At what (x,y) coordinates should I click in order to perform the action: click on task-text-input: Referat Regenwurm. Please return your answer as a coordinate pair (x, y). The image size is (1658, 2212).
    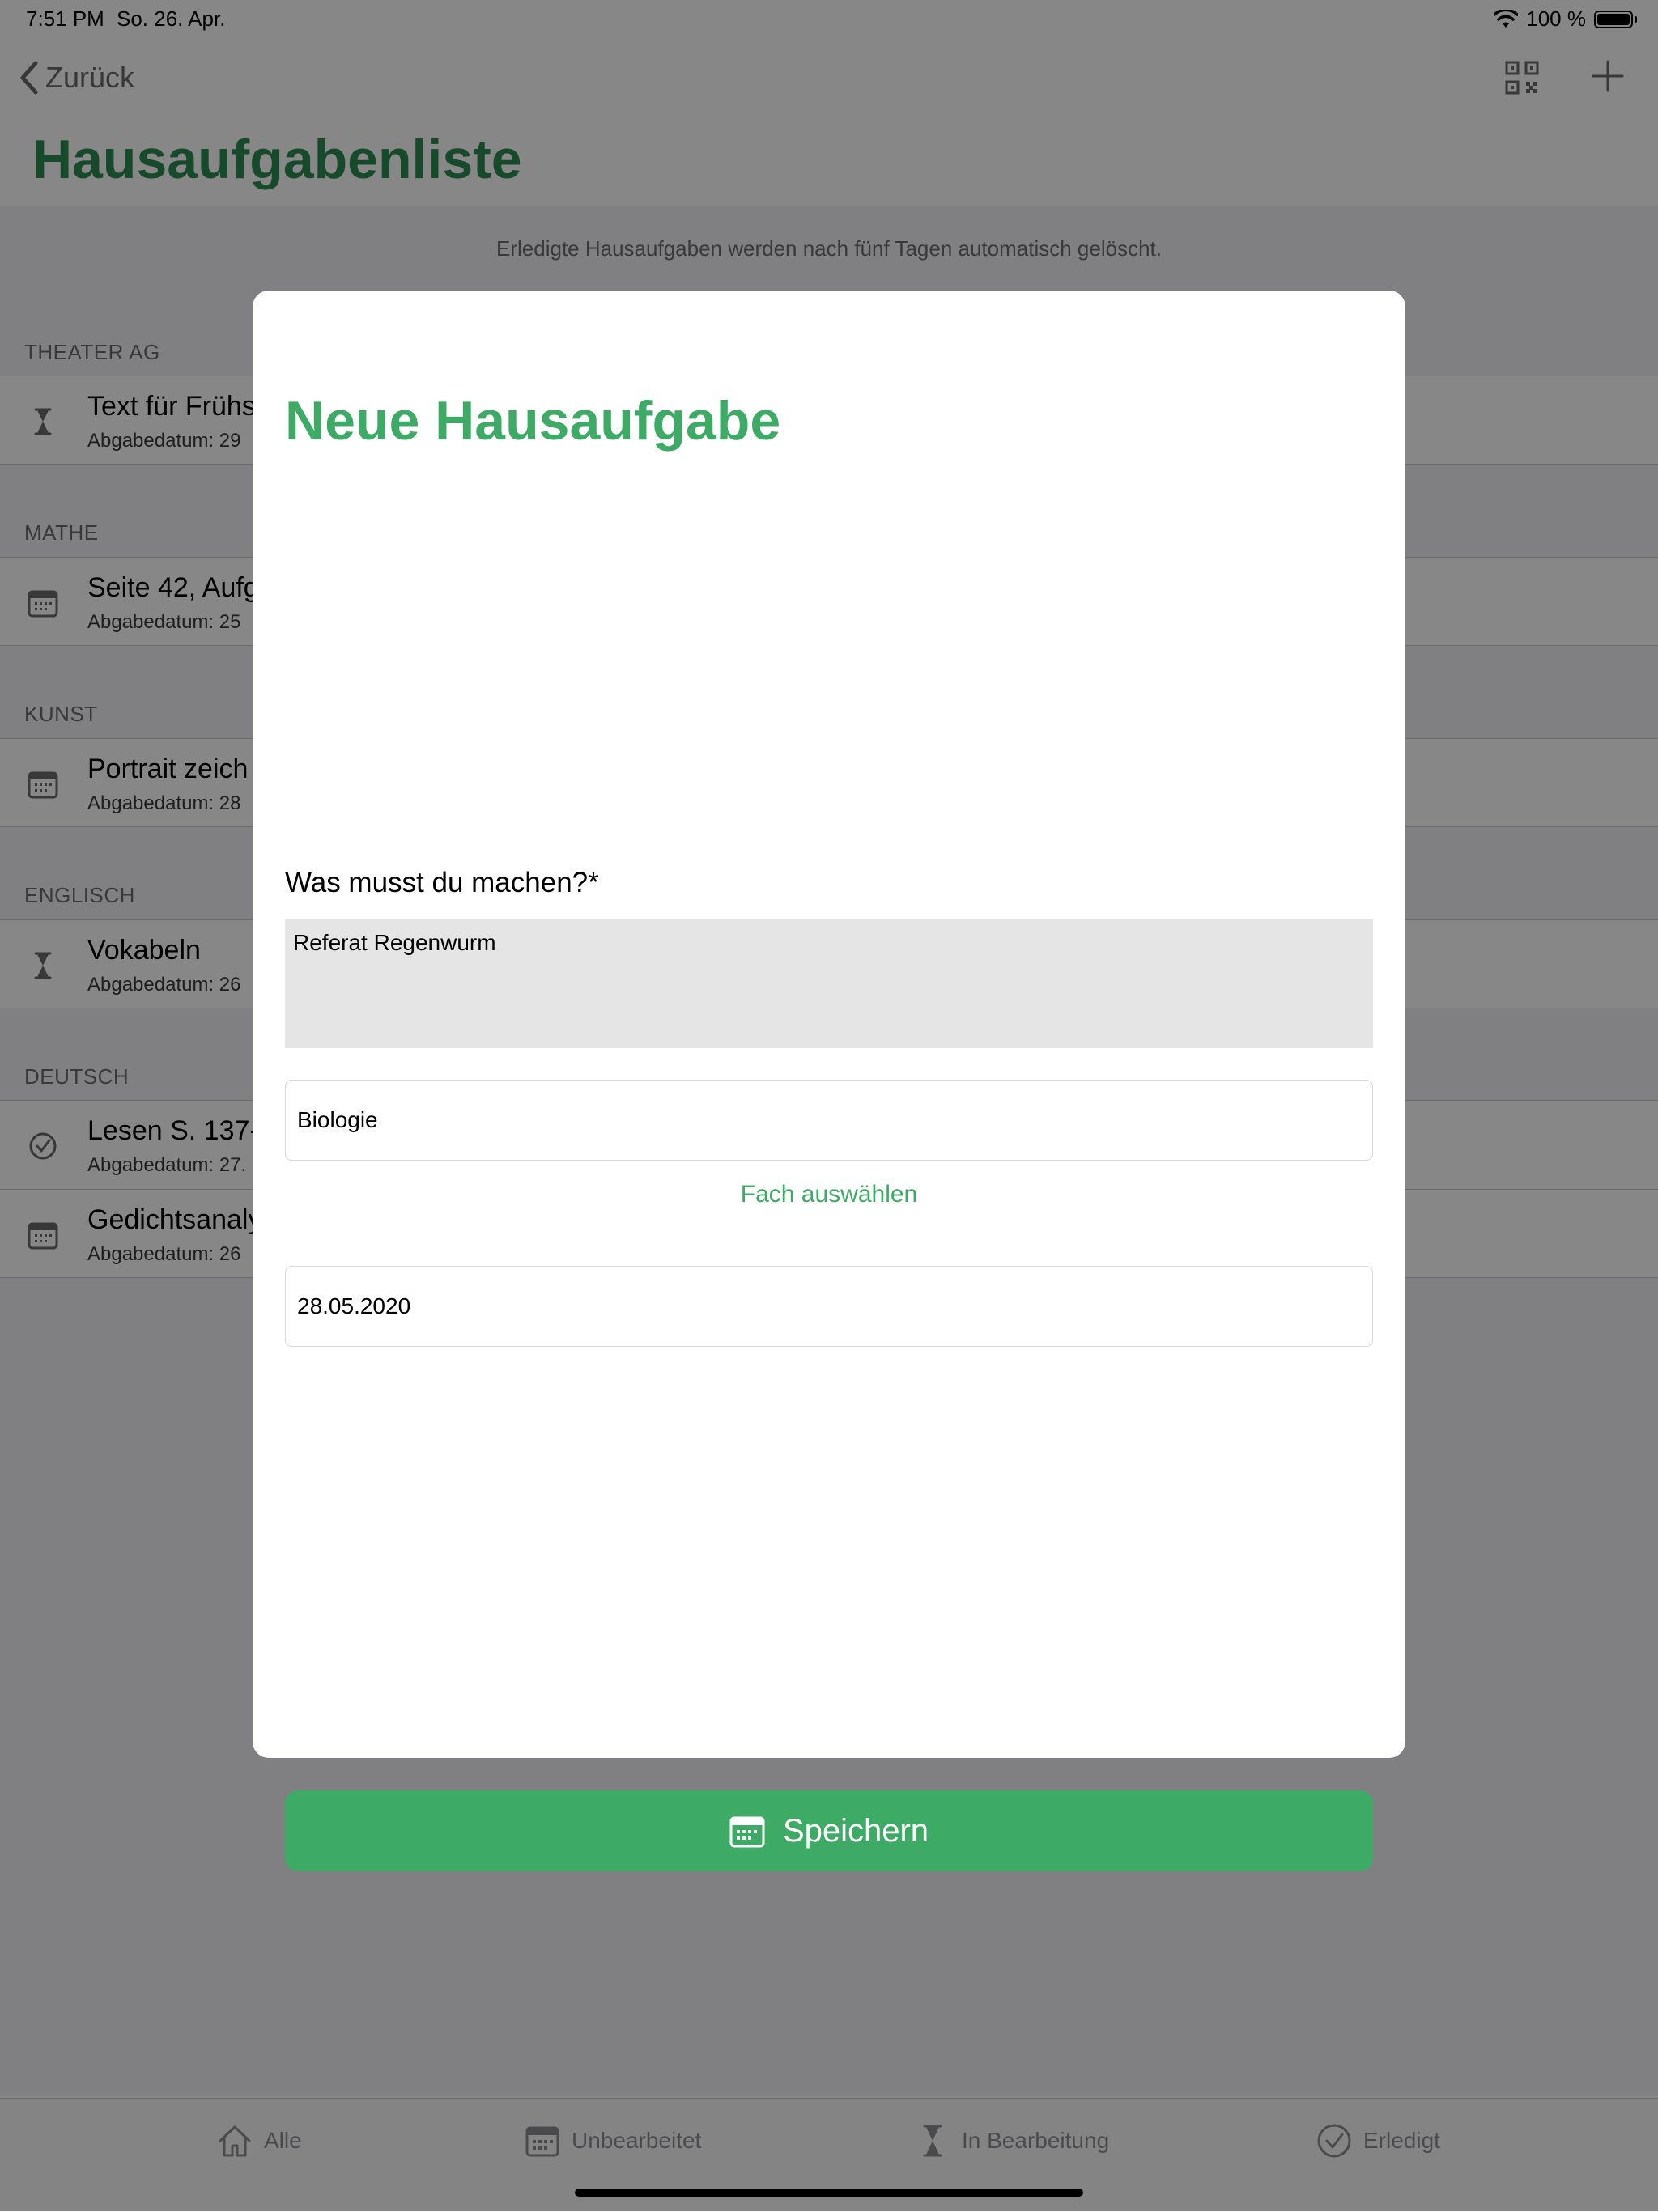
    Looking at the image, I should click on (829, 983).